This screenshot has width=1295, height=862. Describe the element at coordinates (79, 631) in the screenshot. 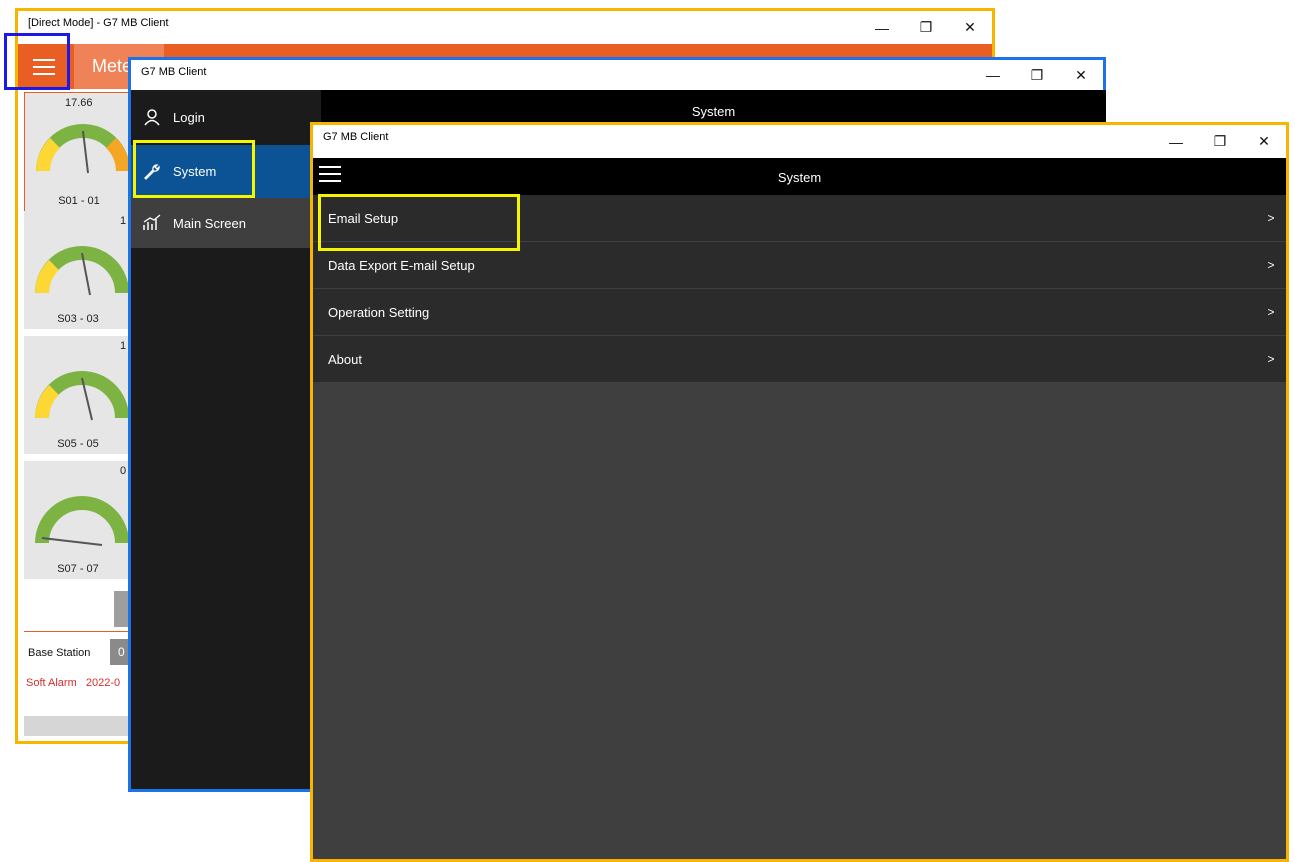

I see `divider` at that location.